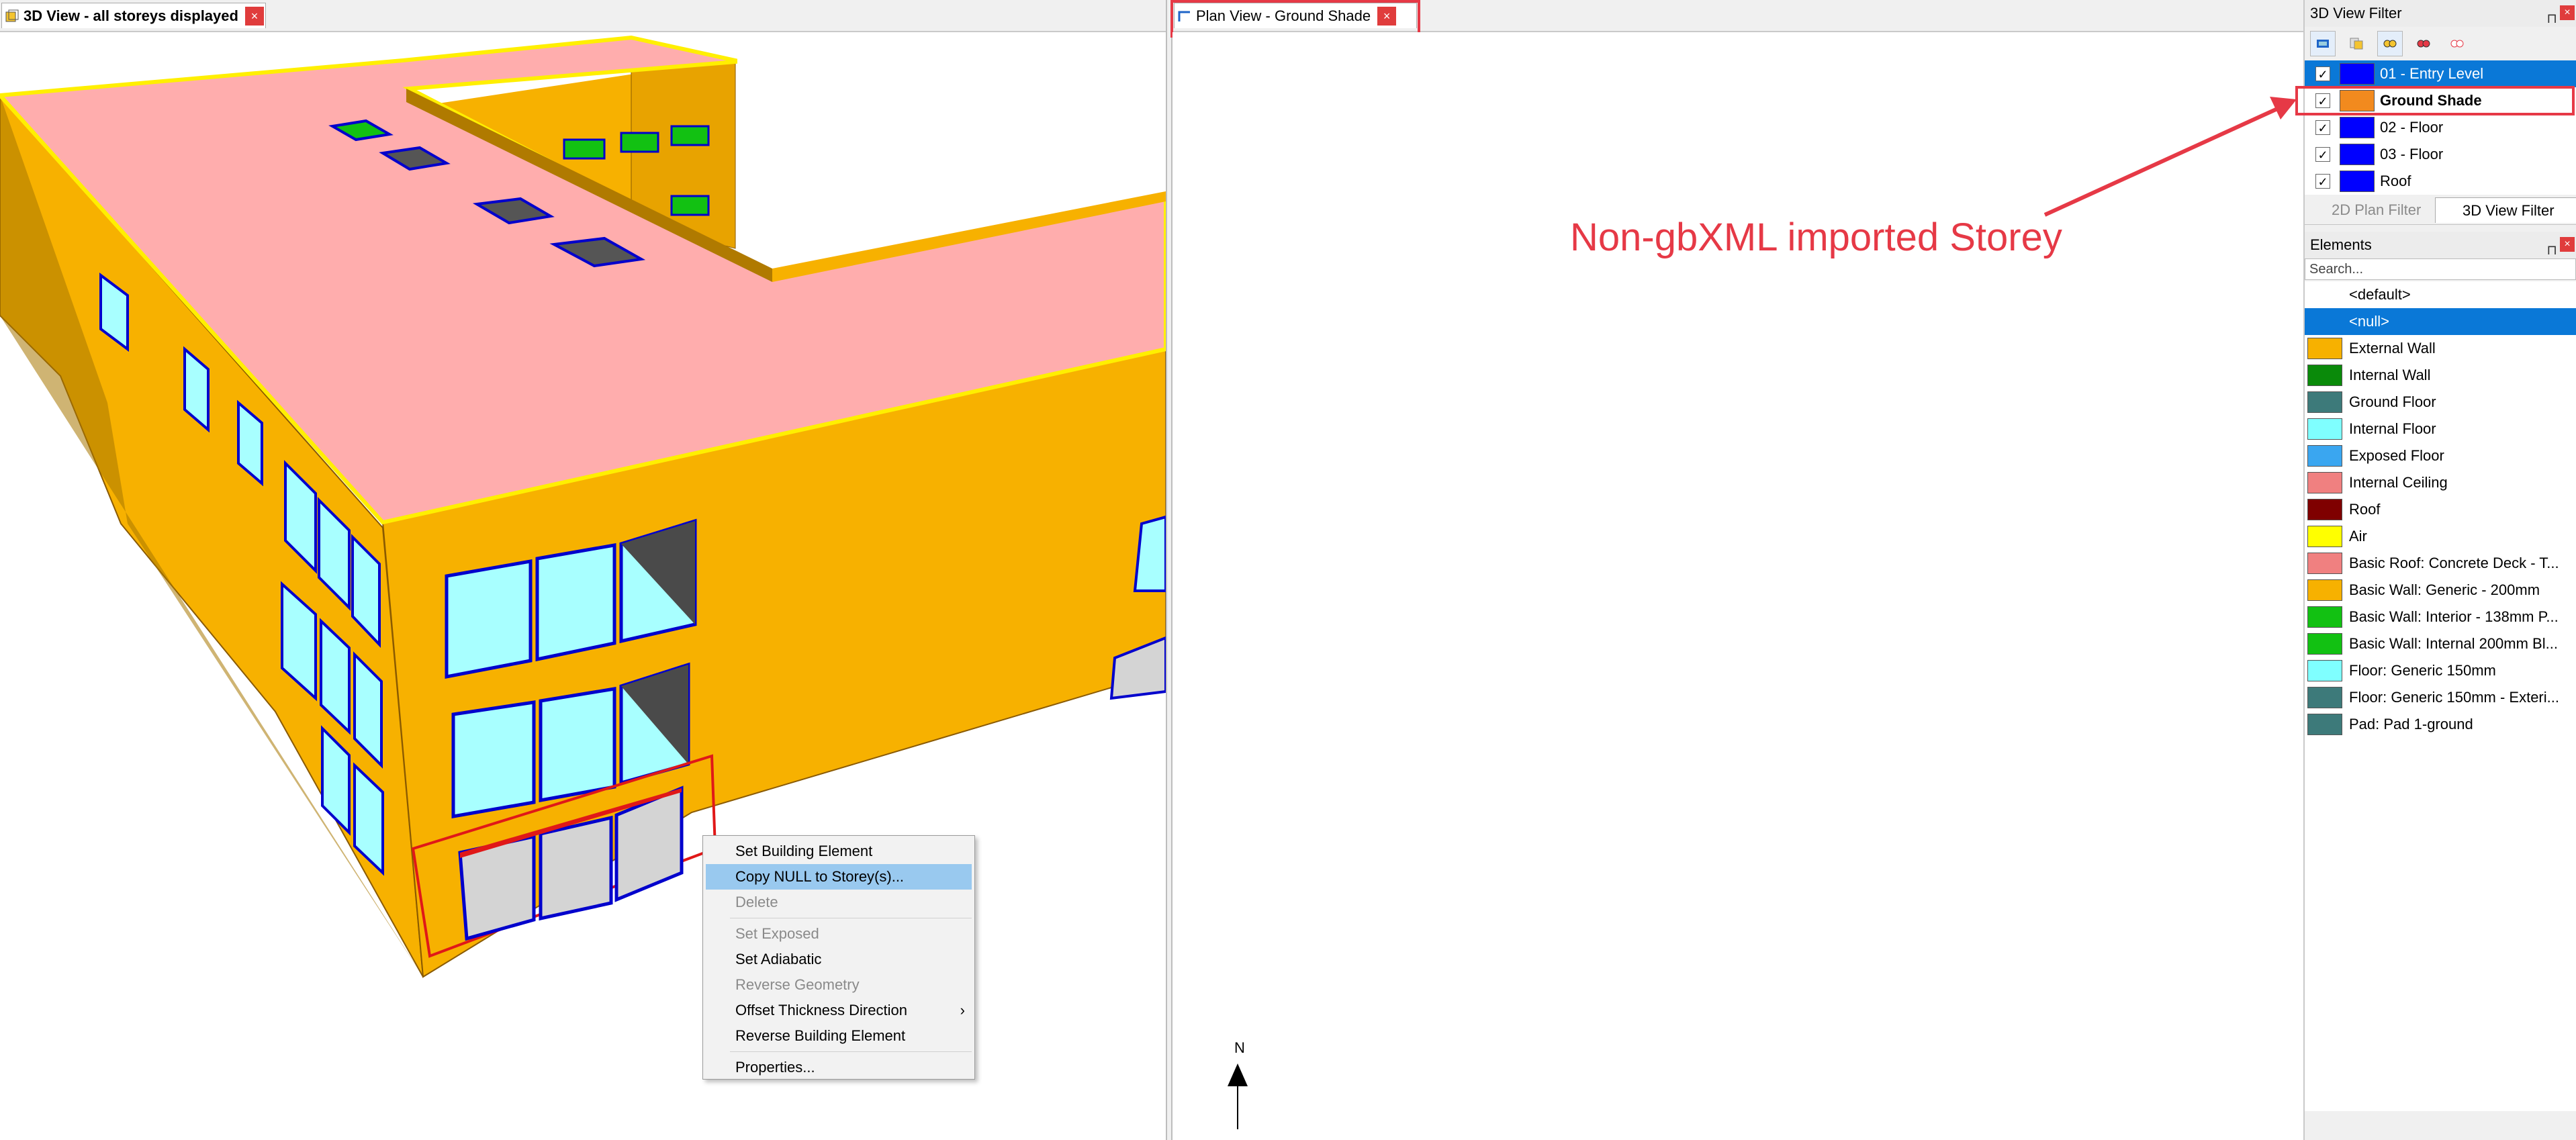 This screenshot has height=1140, width=2576. Describe the element at coordinates (2440, 181) in the screenshot. I see `storey-row: ✓ Roof` at that location.